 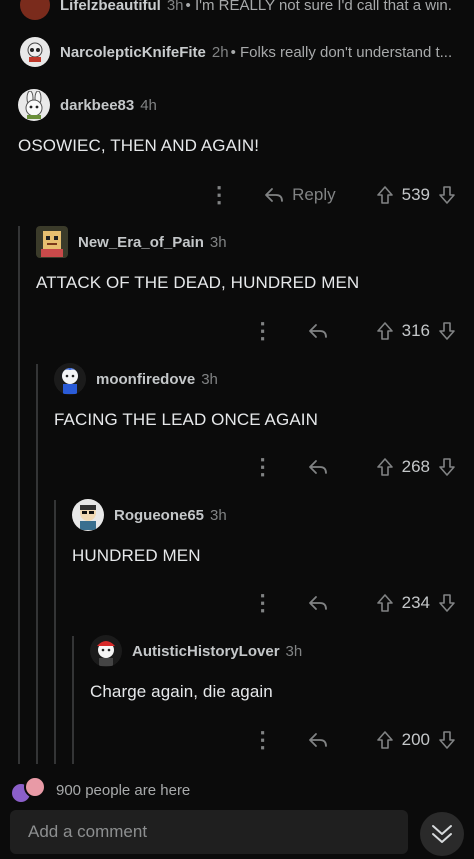 What do you see at coordinates (246, 122) in the screenshot?
I see `comment: darkbee83 4h OSOWIEC, THEN AND AGAIN!` at bounding box center [246, 122].